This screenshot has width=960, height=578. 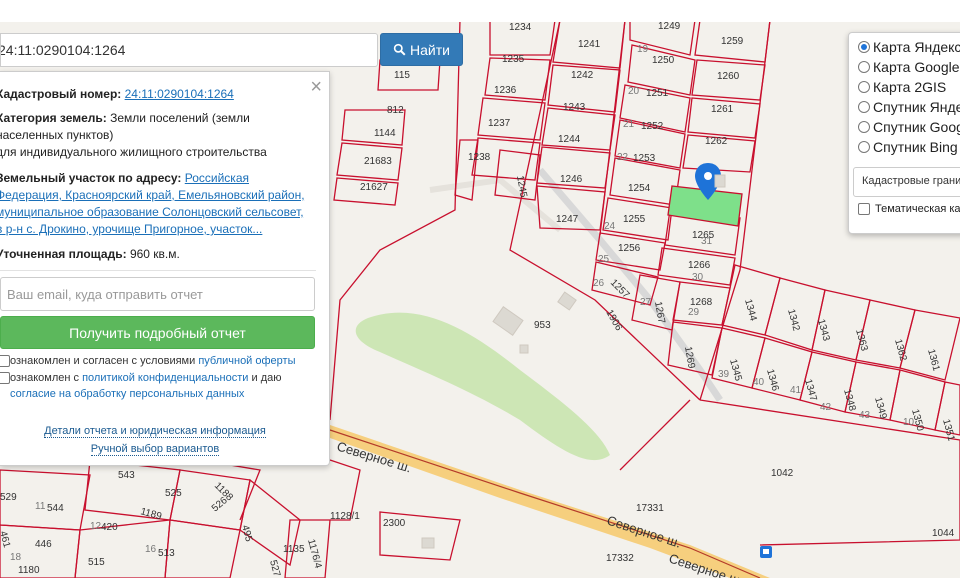 What do you see at coordinates (402, 75) in the screenshot?
I see `parcel-label: 115` at bounding box center [402, 75].